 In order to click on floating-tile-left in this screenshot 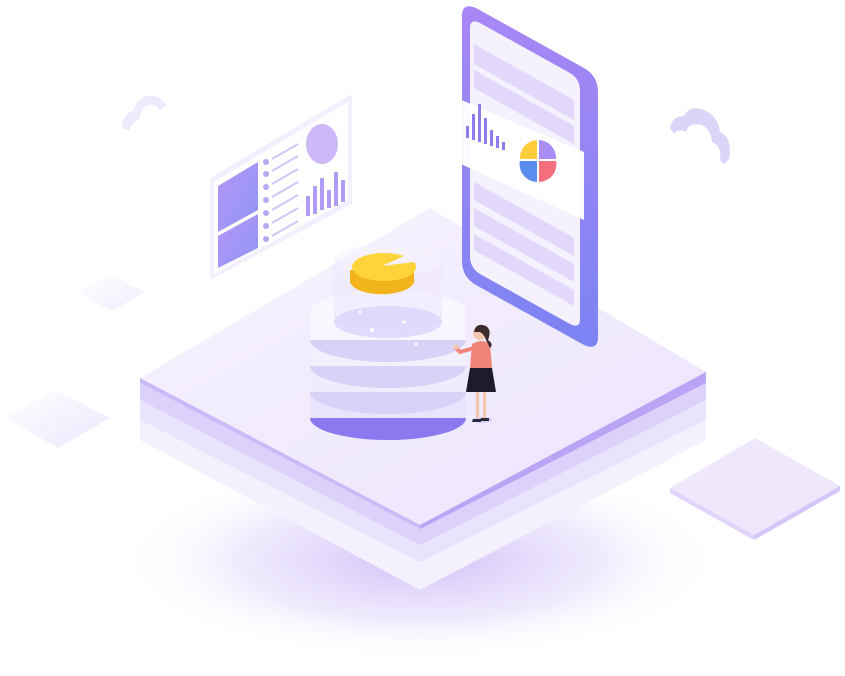, I will do `click(57, 419)`.